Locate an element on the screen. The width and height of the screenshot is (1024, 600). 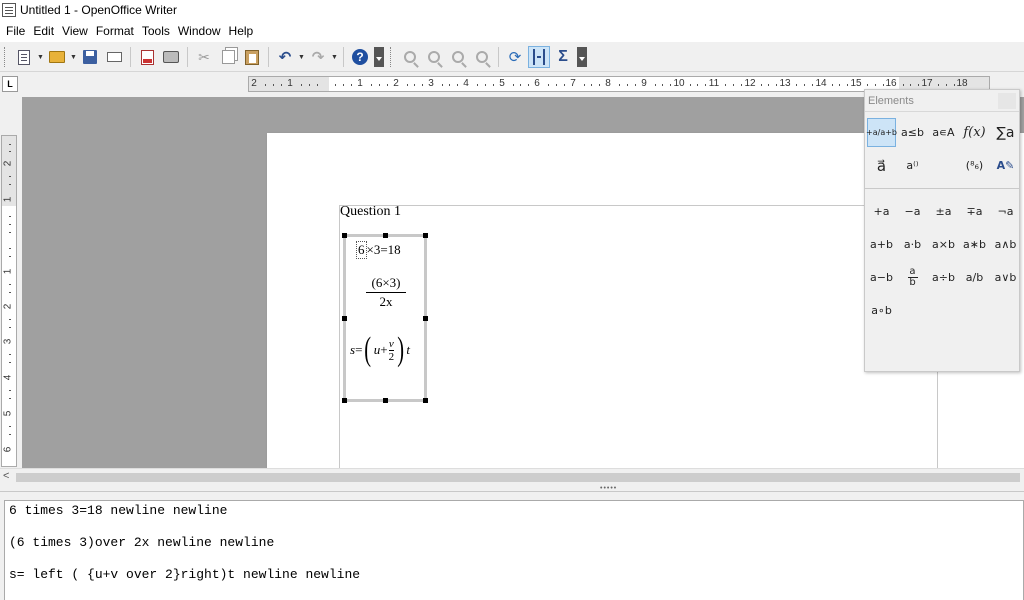
elements-panel-header: Elements is located at coordinates (942, 101).